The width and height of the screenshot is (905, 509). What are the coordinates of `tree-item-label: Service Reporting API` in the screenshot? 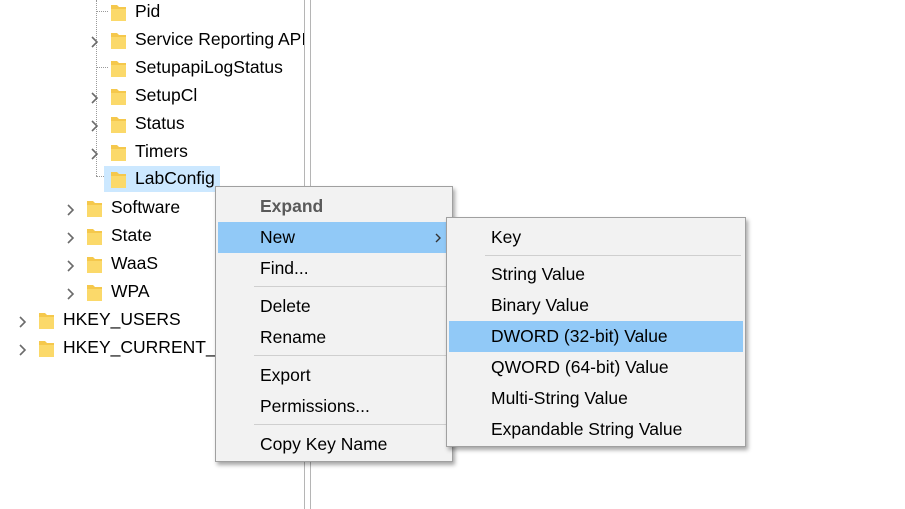 It's located at (219, 39).